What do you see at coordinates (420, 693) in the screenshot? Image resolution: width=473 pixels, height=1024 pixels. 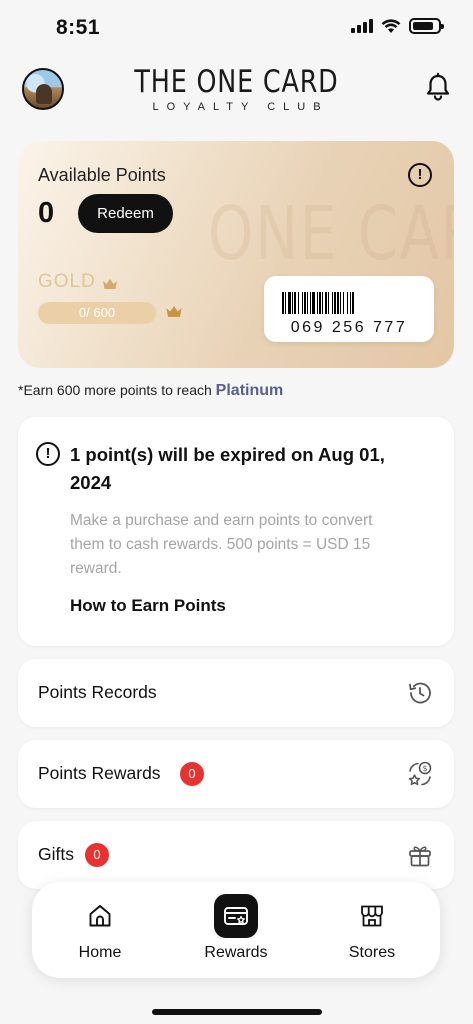 I see `history-icon` at bounding box center [420, 693].